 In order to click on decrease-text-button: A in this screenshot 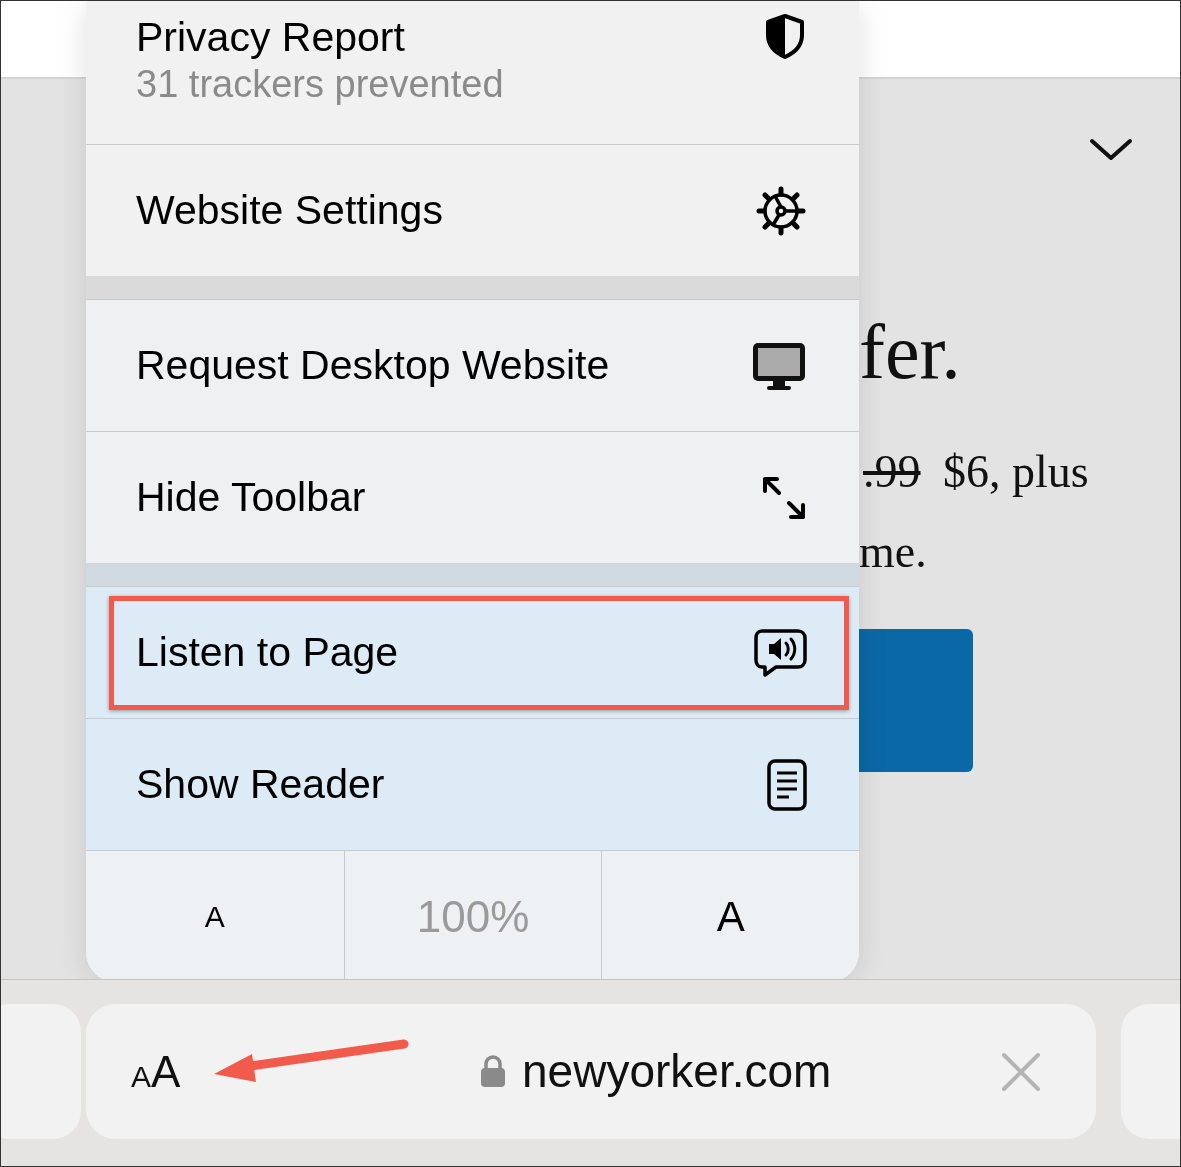, I will do `click(215, 916)`.